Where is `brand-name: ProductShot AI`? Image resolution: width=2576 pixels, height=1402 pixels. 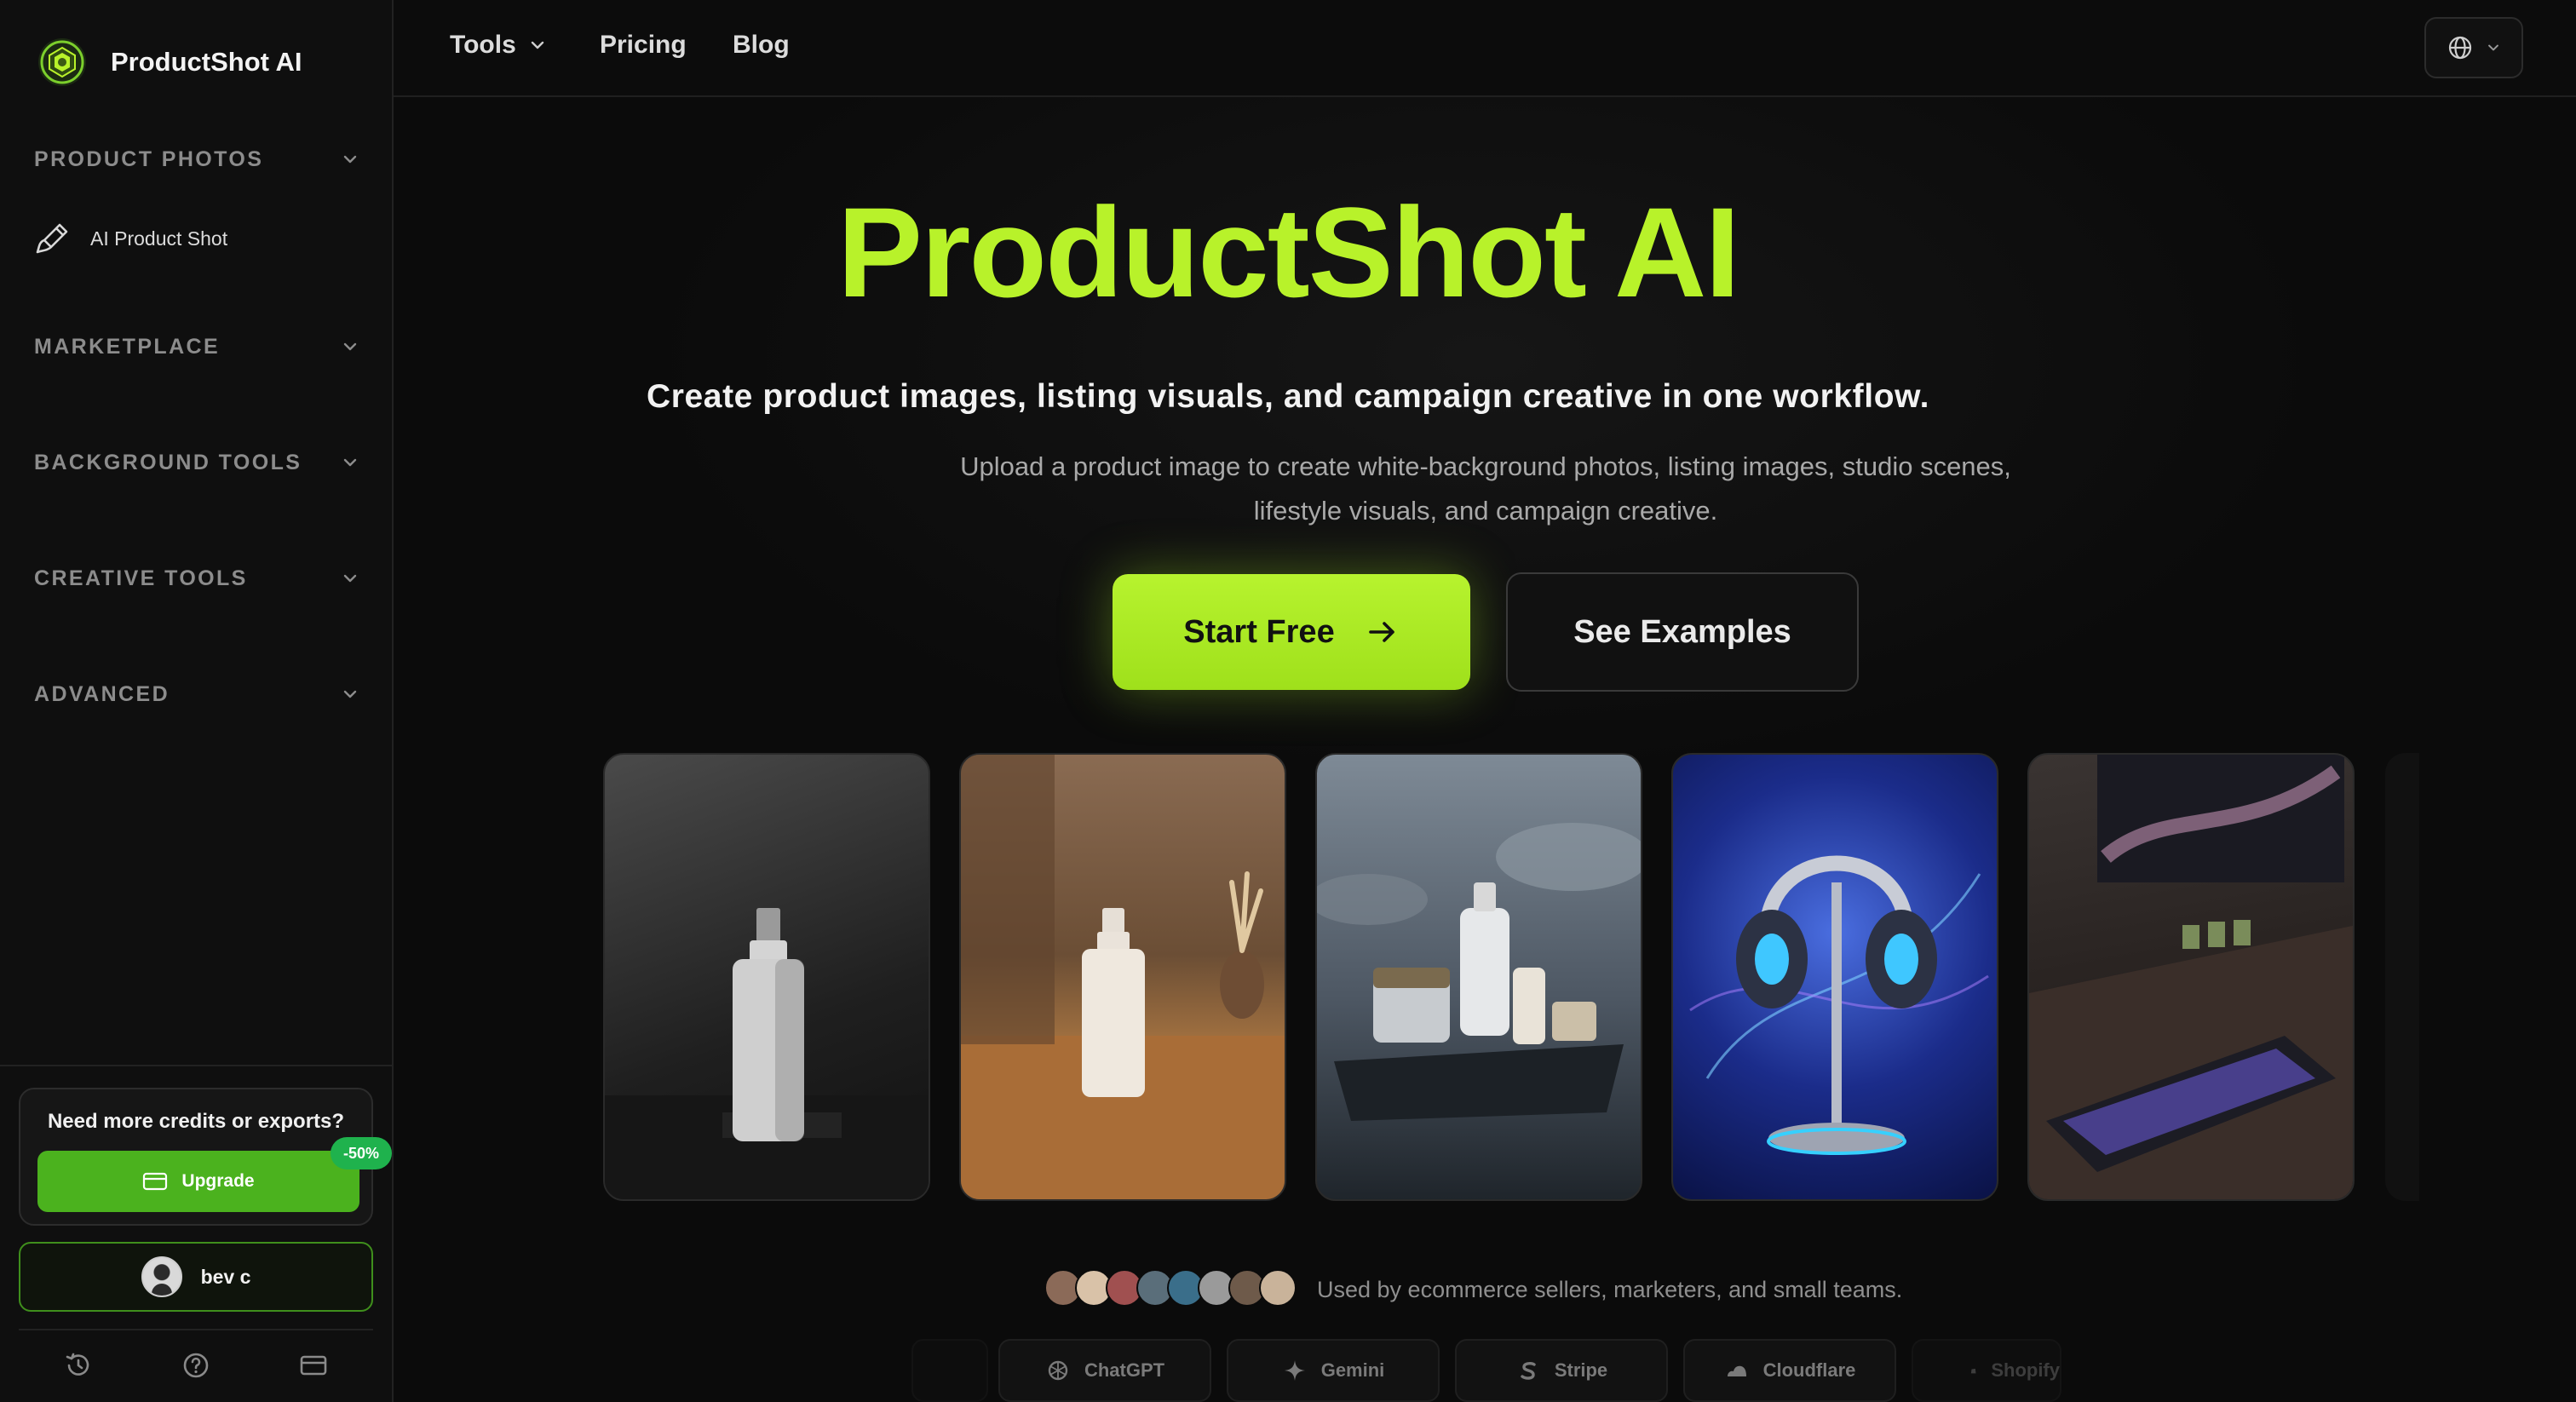
brand-name: ProductShot AI is located at coordinates (207, 62).